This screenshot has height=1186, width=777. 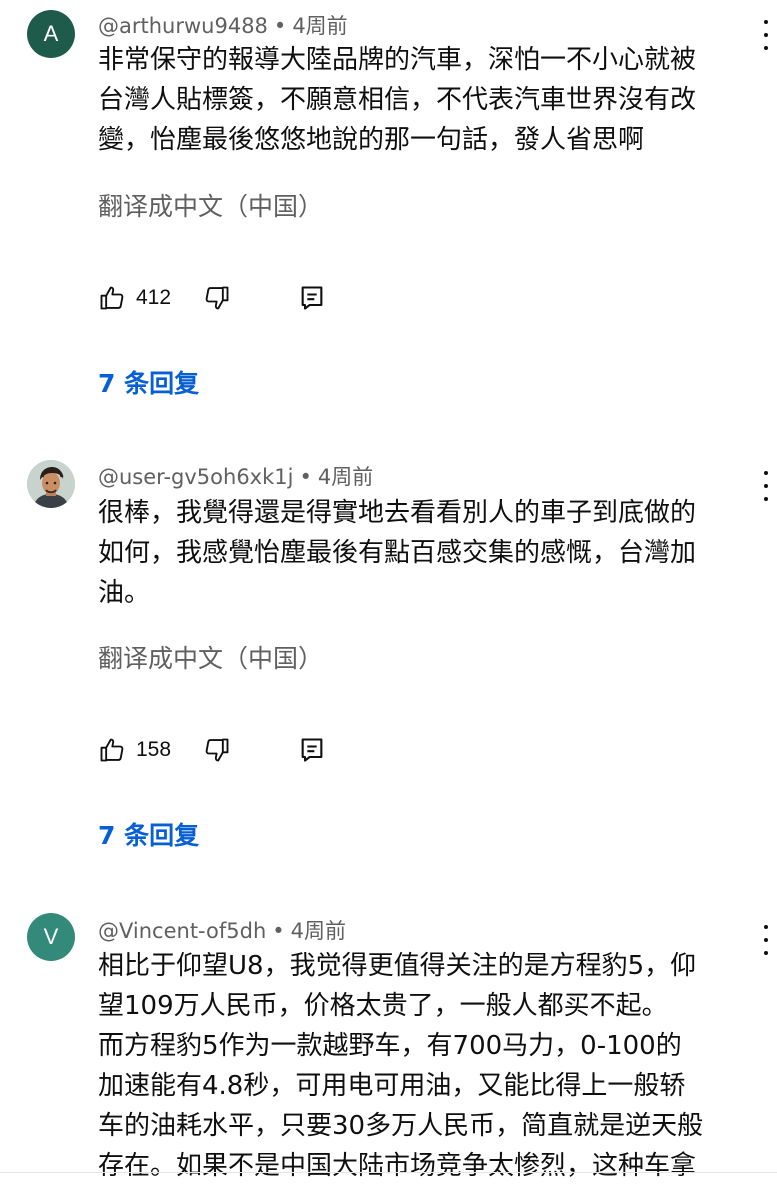 What do you see at coordinates (154, 749) in the screenshot?
I see `like-count: 158` at bounding box center [154, 749].